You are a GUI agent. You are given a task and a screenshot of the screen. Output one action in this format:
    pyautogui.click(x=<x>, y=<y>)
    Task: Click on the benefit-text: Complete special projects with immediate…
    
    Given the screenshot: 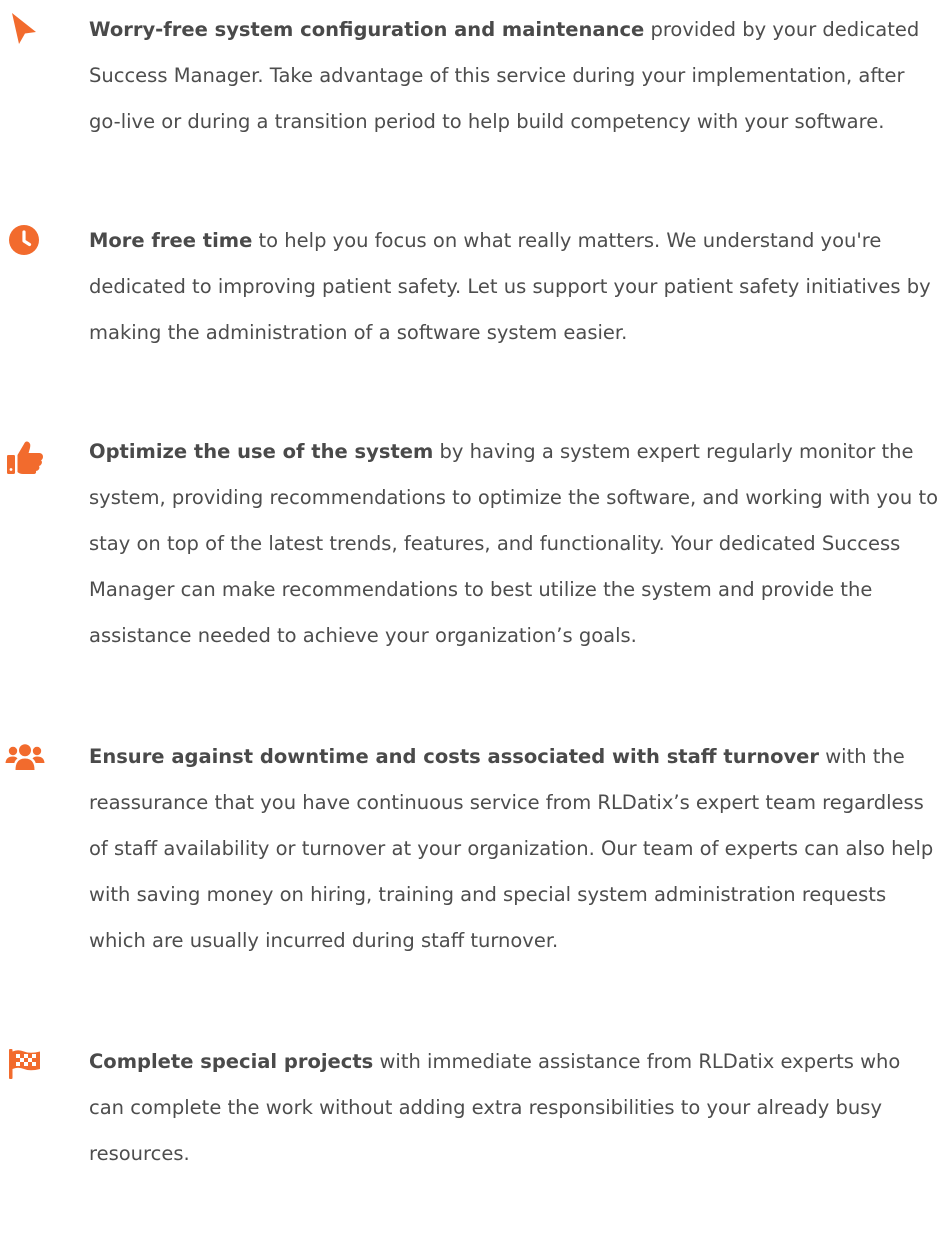 What is the action you would take?
    pyautogui.click(x=514, y=1108)
    